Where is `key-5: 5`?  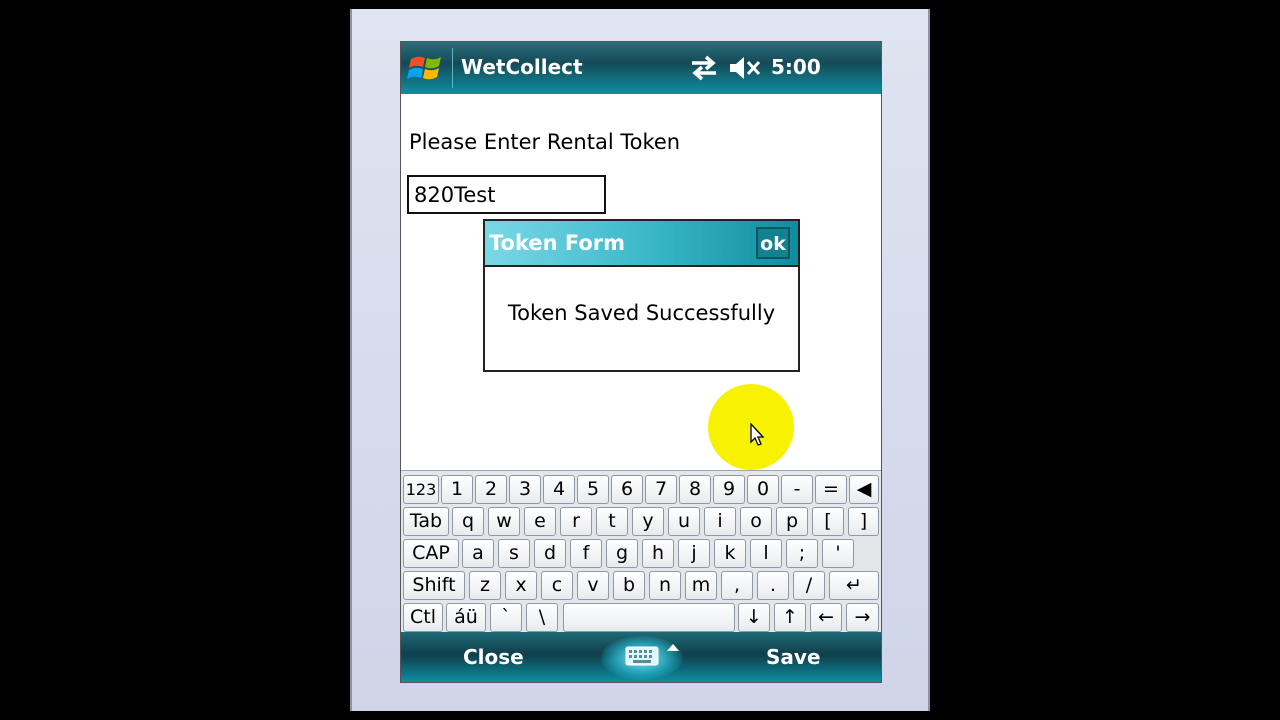 key-5: 5 is located at coordinates (593, 489).